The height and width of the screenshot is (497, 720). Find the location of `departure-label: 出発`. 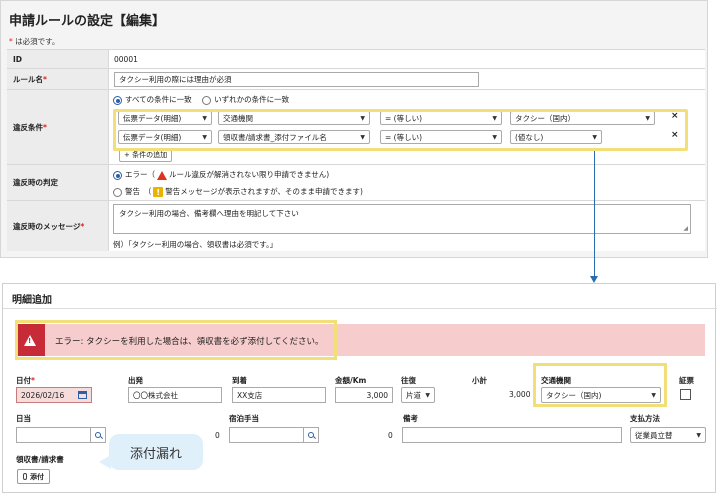

departure-label: 出発 is located at coordinates (135, 380).